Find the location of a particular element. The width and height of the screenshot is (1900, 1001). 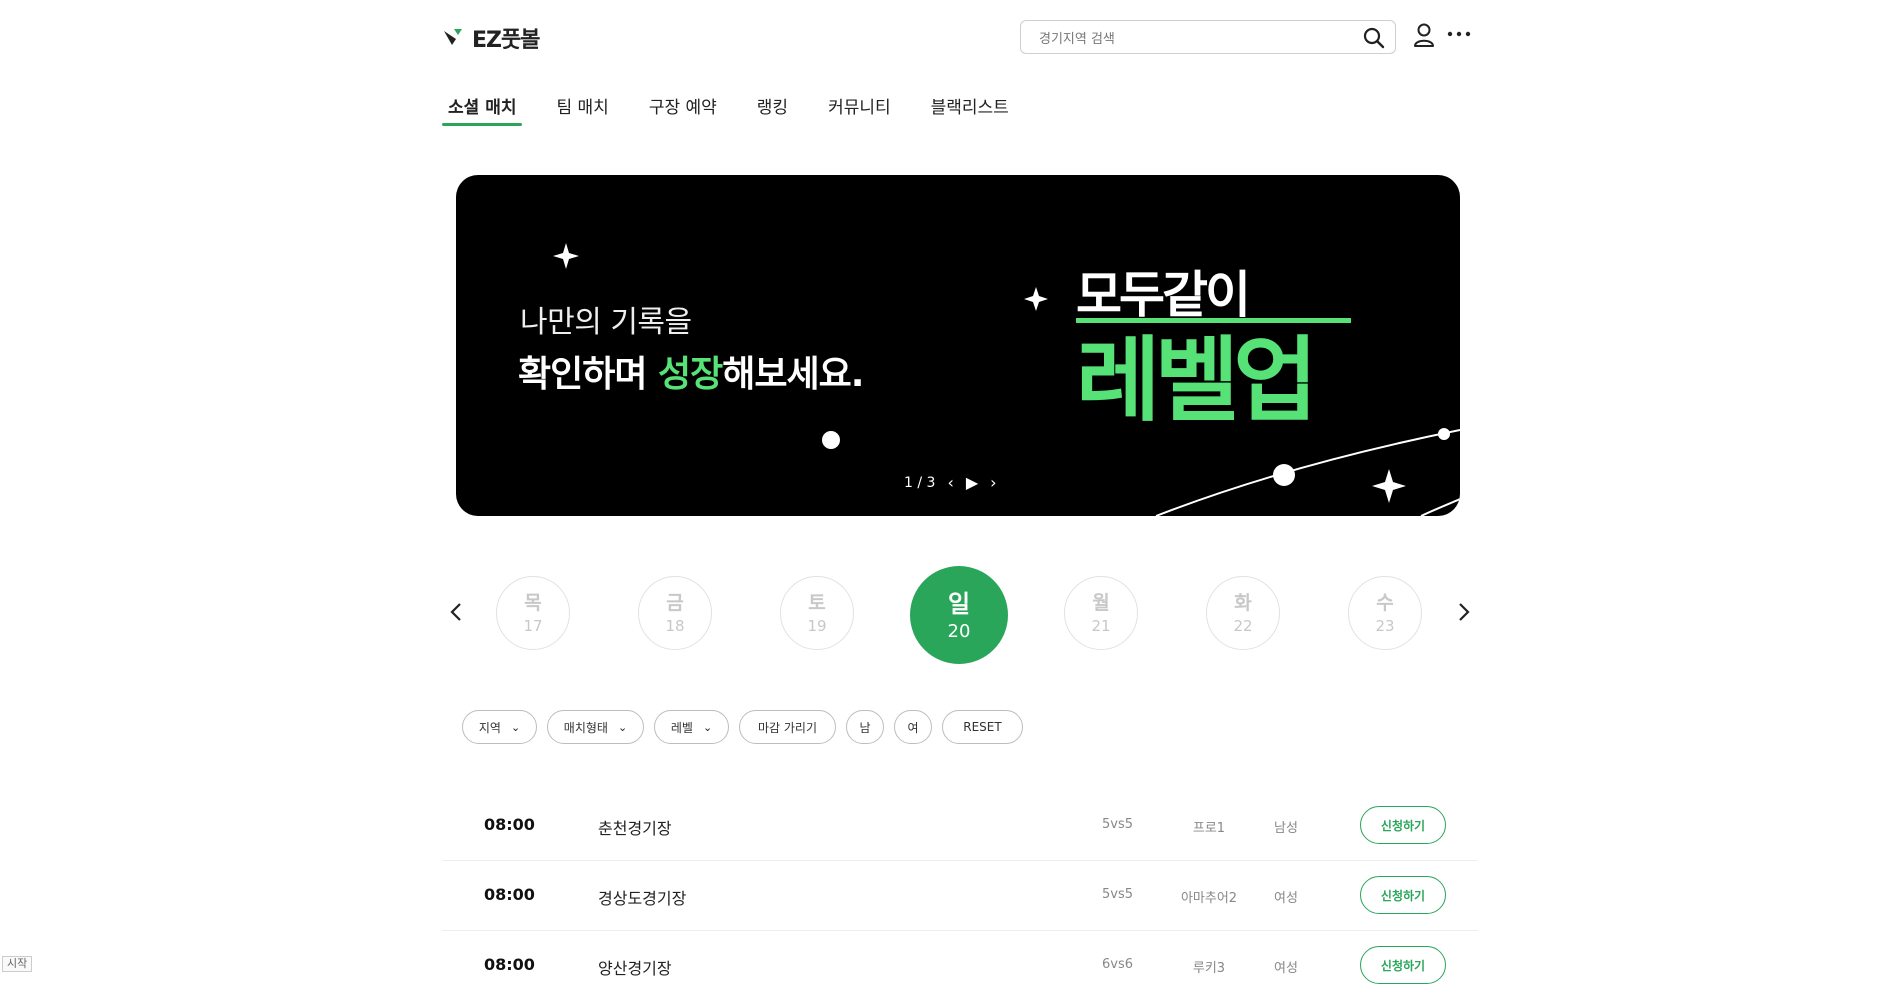

banner-next-icon: › is located at coordinates (993, 482).